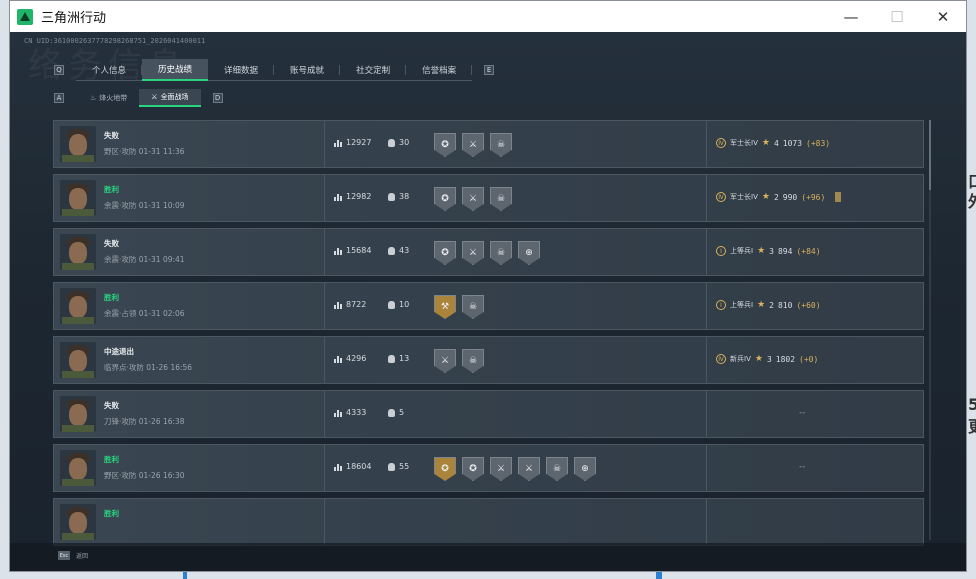  What do you see at coordinates (398, 304) in the screenshot?
I see `kills-stat: 10` at bounding box center [398, 304].